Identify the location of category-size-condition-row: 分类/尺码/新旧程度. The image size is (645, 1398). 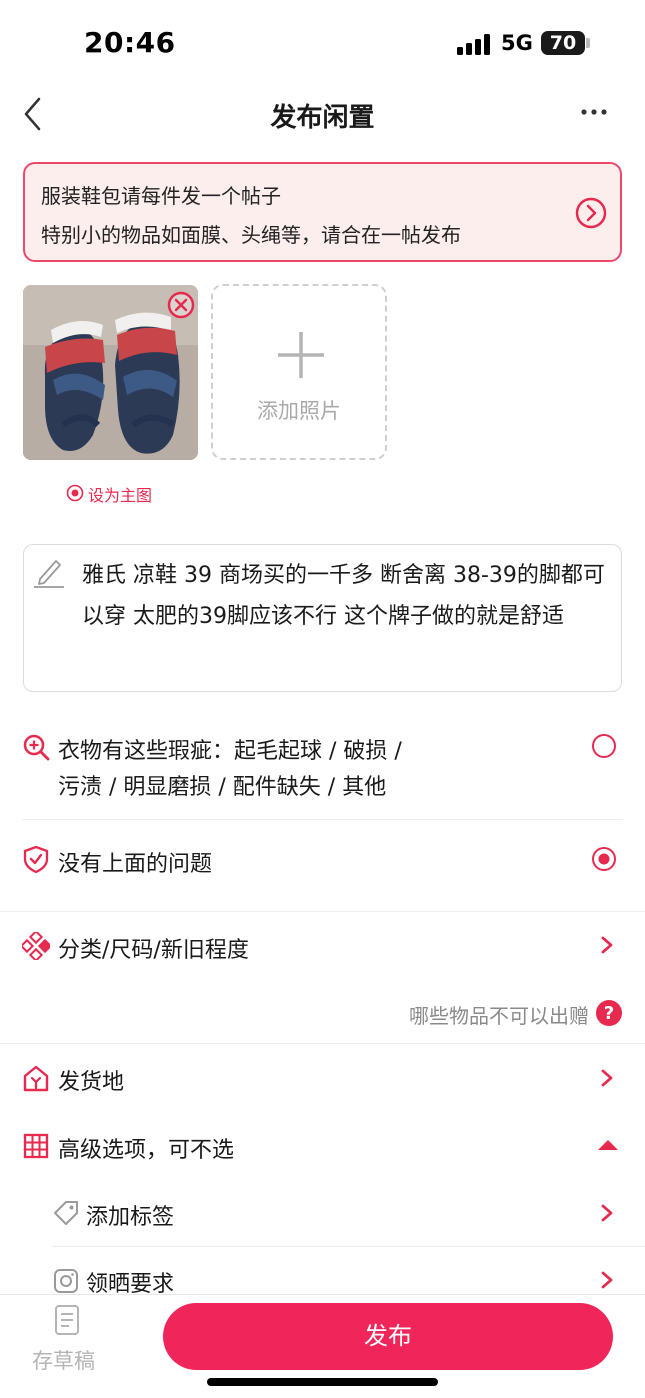
(153, 948).